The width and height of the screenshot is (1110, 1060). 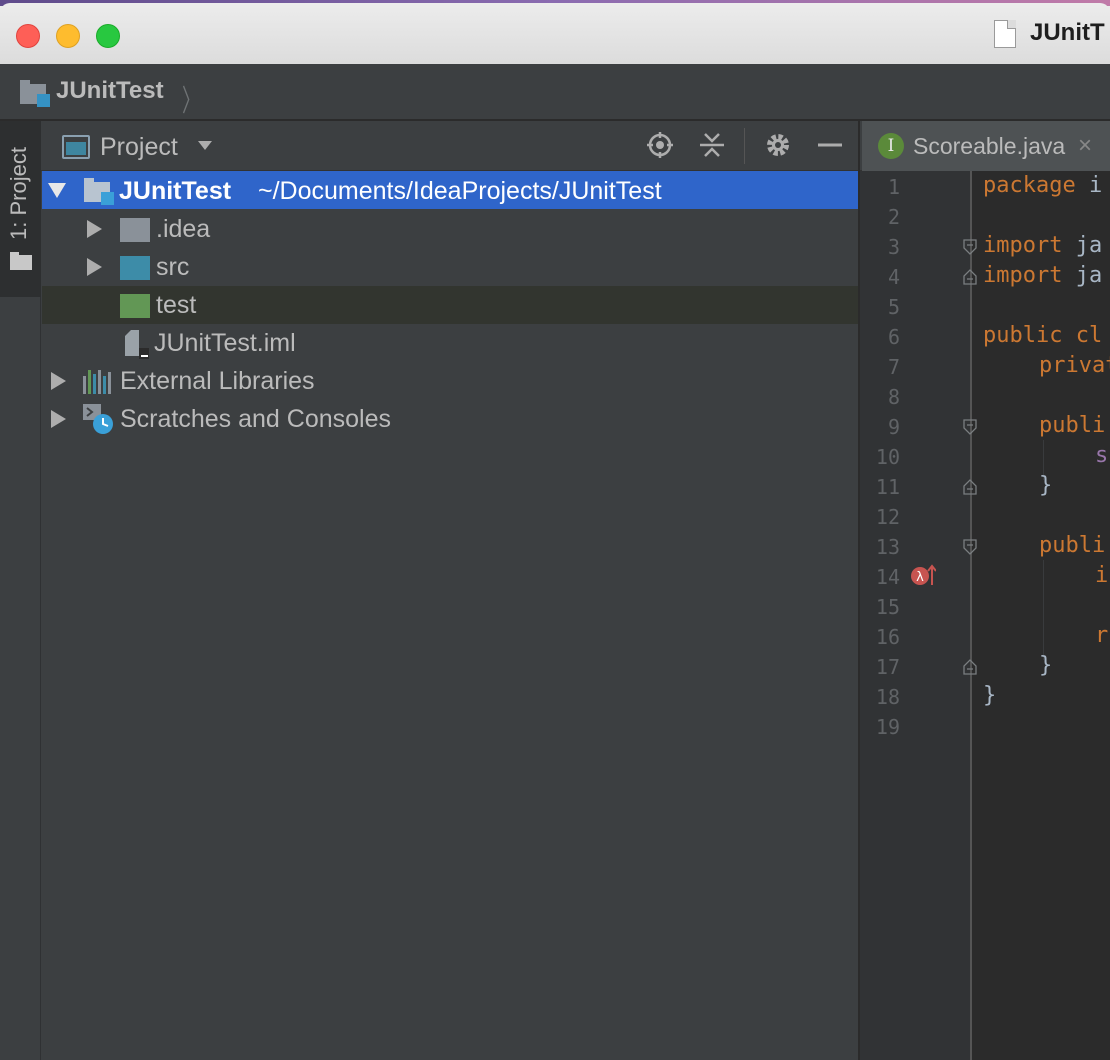 I want to click on navigation-bar, so click(x=555, y=92).